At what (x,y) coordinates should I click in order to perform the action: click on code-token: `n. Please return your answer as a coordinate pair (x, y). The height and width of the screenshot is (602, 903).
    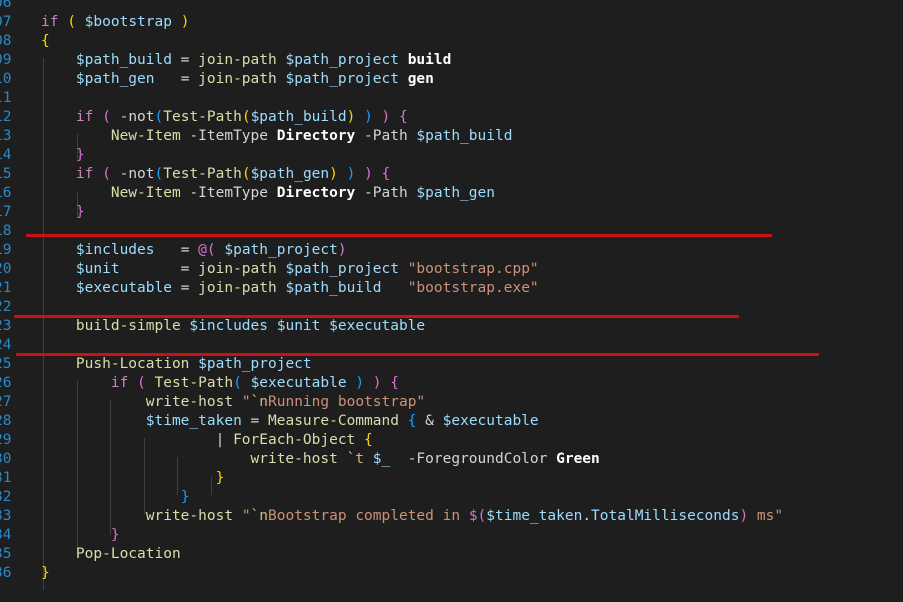
    Looking at the image, I should click on (259, 516).